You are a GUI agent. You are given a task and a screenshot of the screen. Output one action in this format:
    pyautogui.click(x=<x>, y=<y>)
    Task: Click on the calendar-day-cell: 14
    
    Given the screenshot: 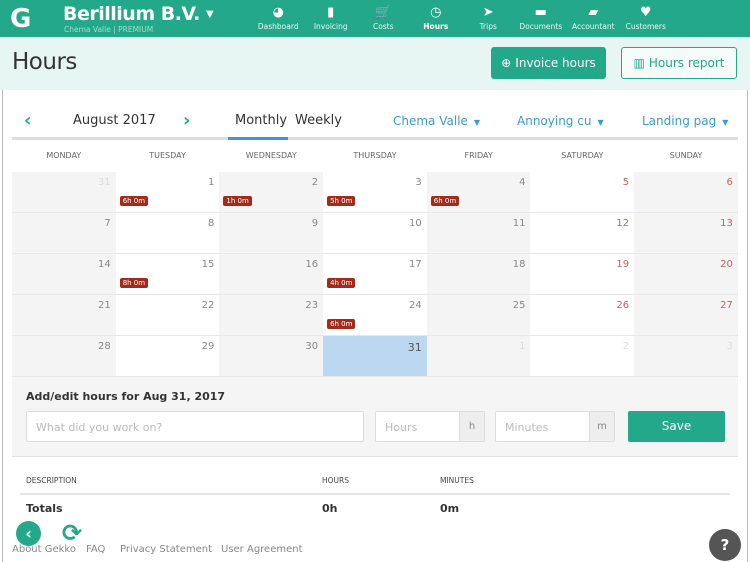 What is the action you would take?
    pyautogui.click(x=64, y=274)
    